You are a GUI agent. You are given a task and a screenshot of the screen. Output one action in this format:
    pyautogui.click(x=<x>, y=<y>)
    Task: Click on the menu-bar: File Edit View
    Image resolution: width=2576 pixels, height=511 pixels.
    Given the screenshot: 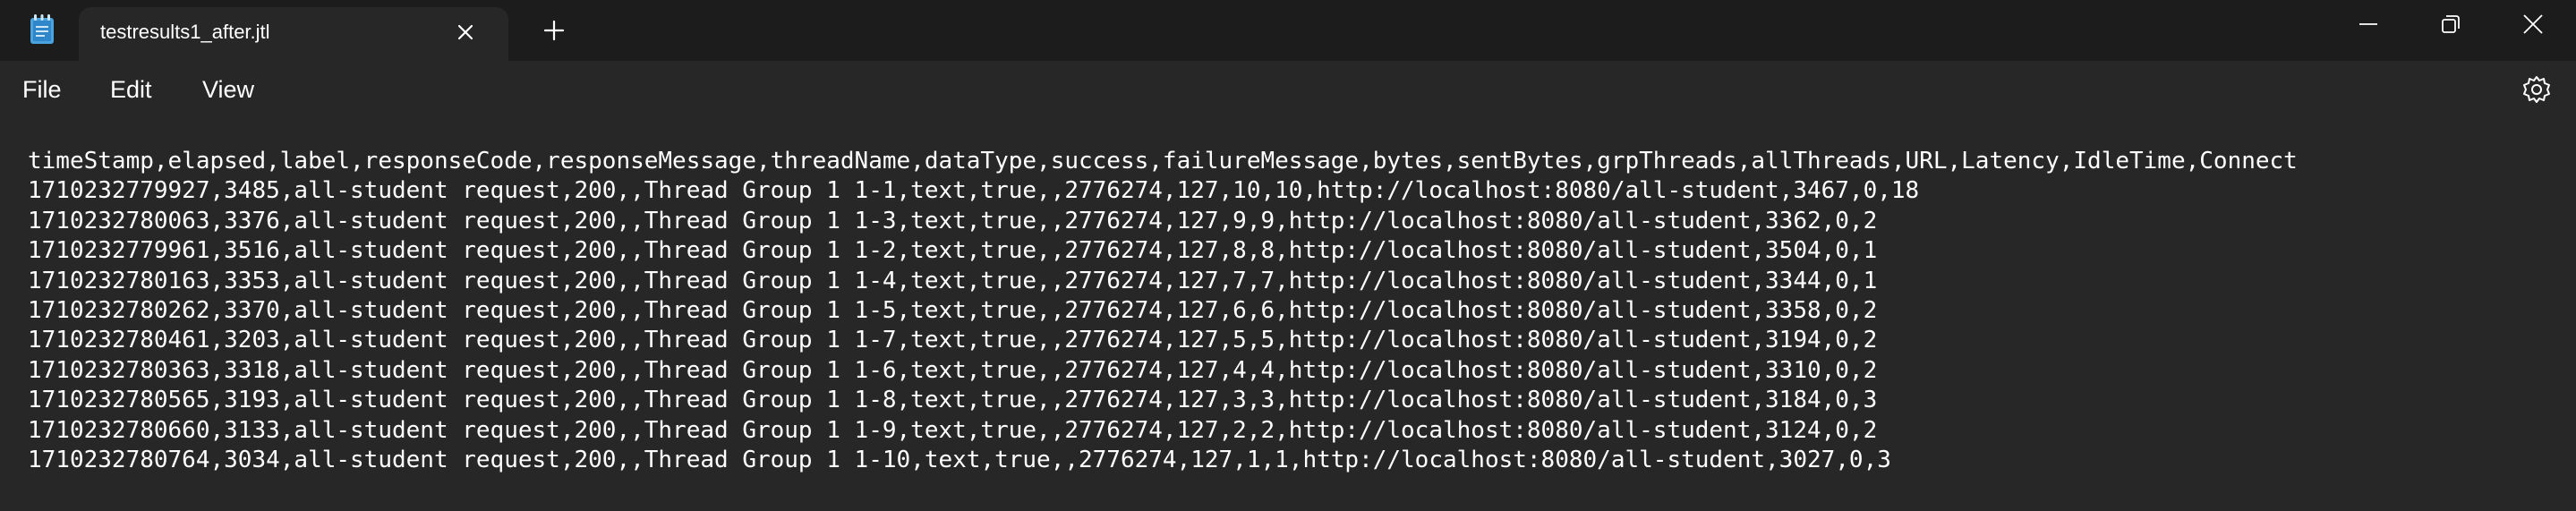 What is the action you would take?
    pyautogui.click(x=1288, y=89)
    